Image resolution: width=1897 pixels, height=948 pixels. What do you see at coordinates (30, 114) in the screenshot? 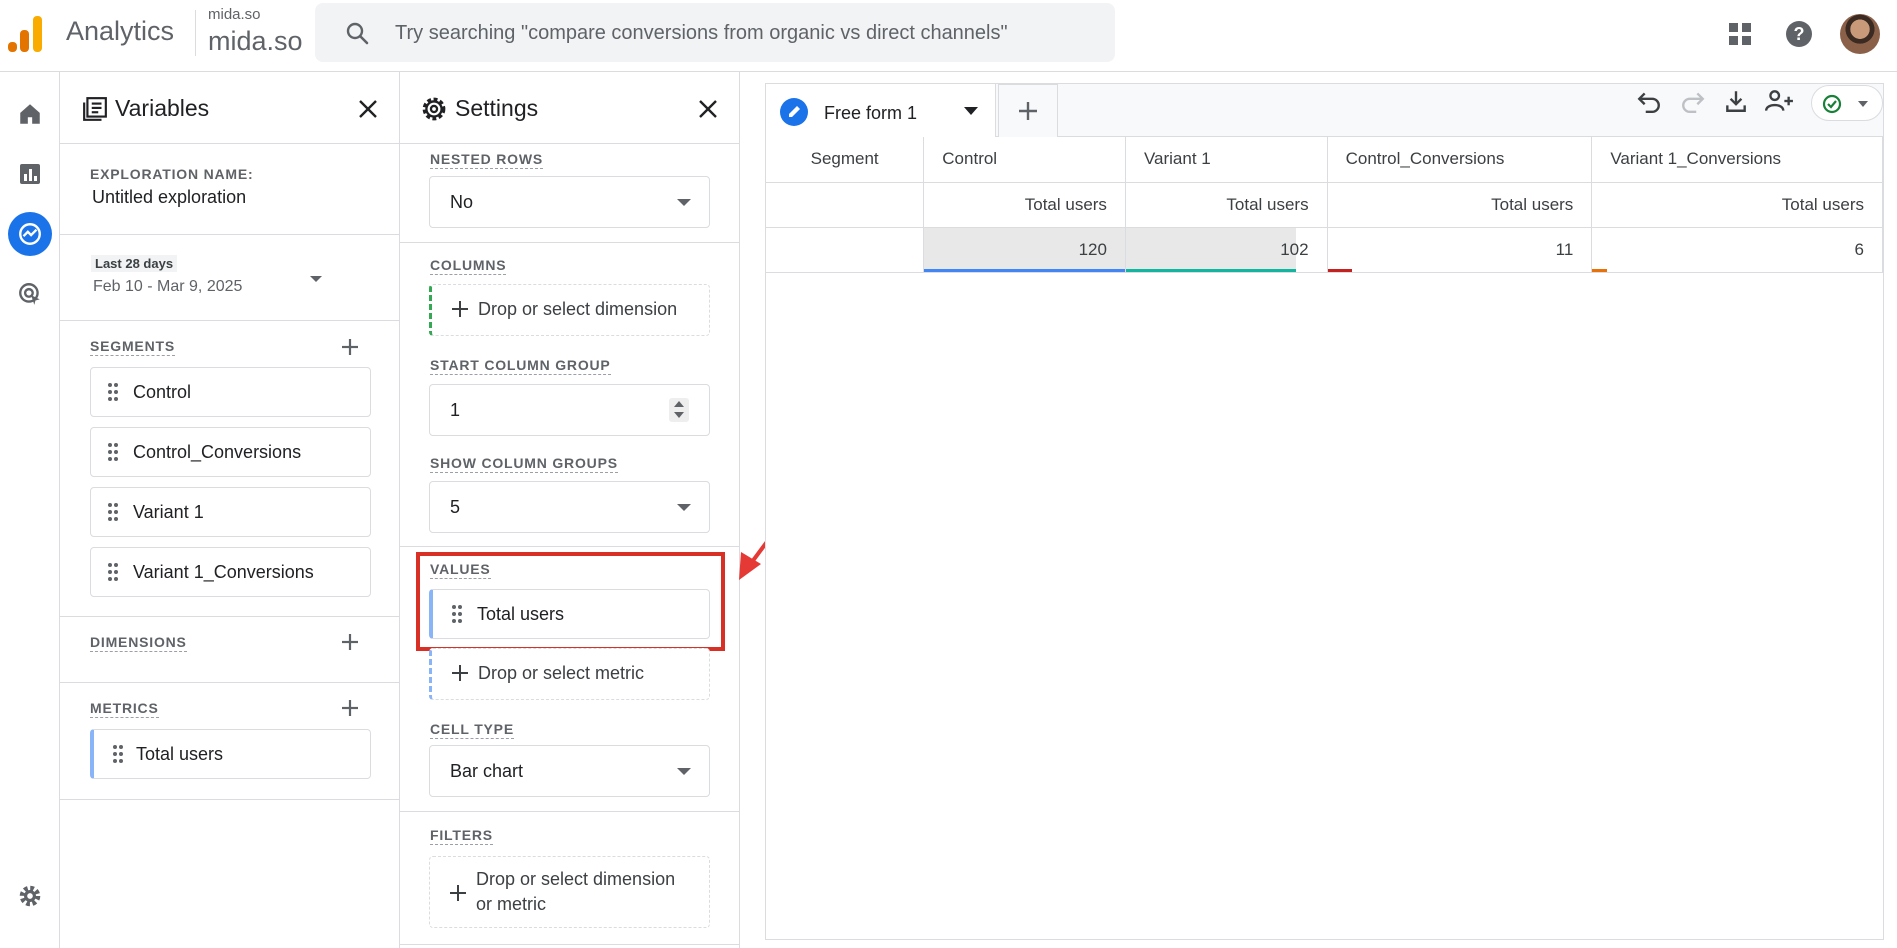
I see `home-icon` at bounding box center [30, 114].